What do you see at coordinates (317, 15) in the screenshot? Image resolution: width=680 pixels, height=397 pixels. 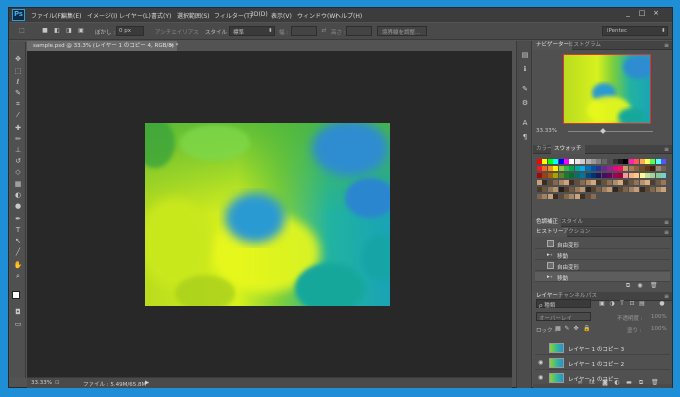 I see `menu-window: ウィンドウ(W)` at bounding box center [317, 15].